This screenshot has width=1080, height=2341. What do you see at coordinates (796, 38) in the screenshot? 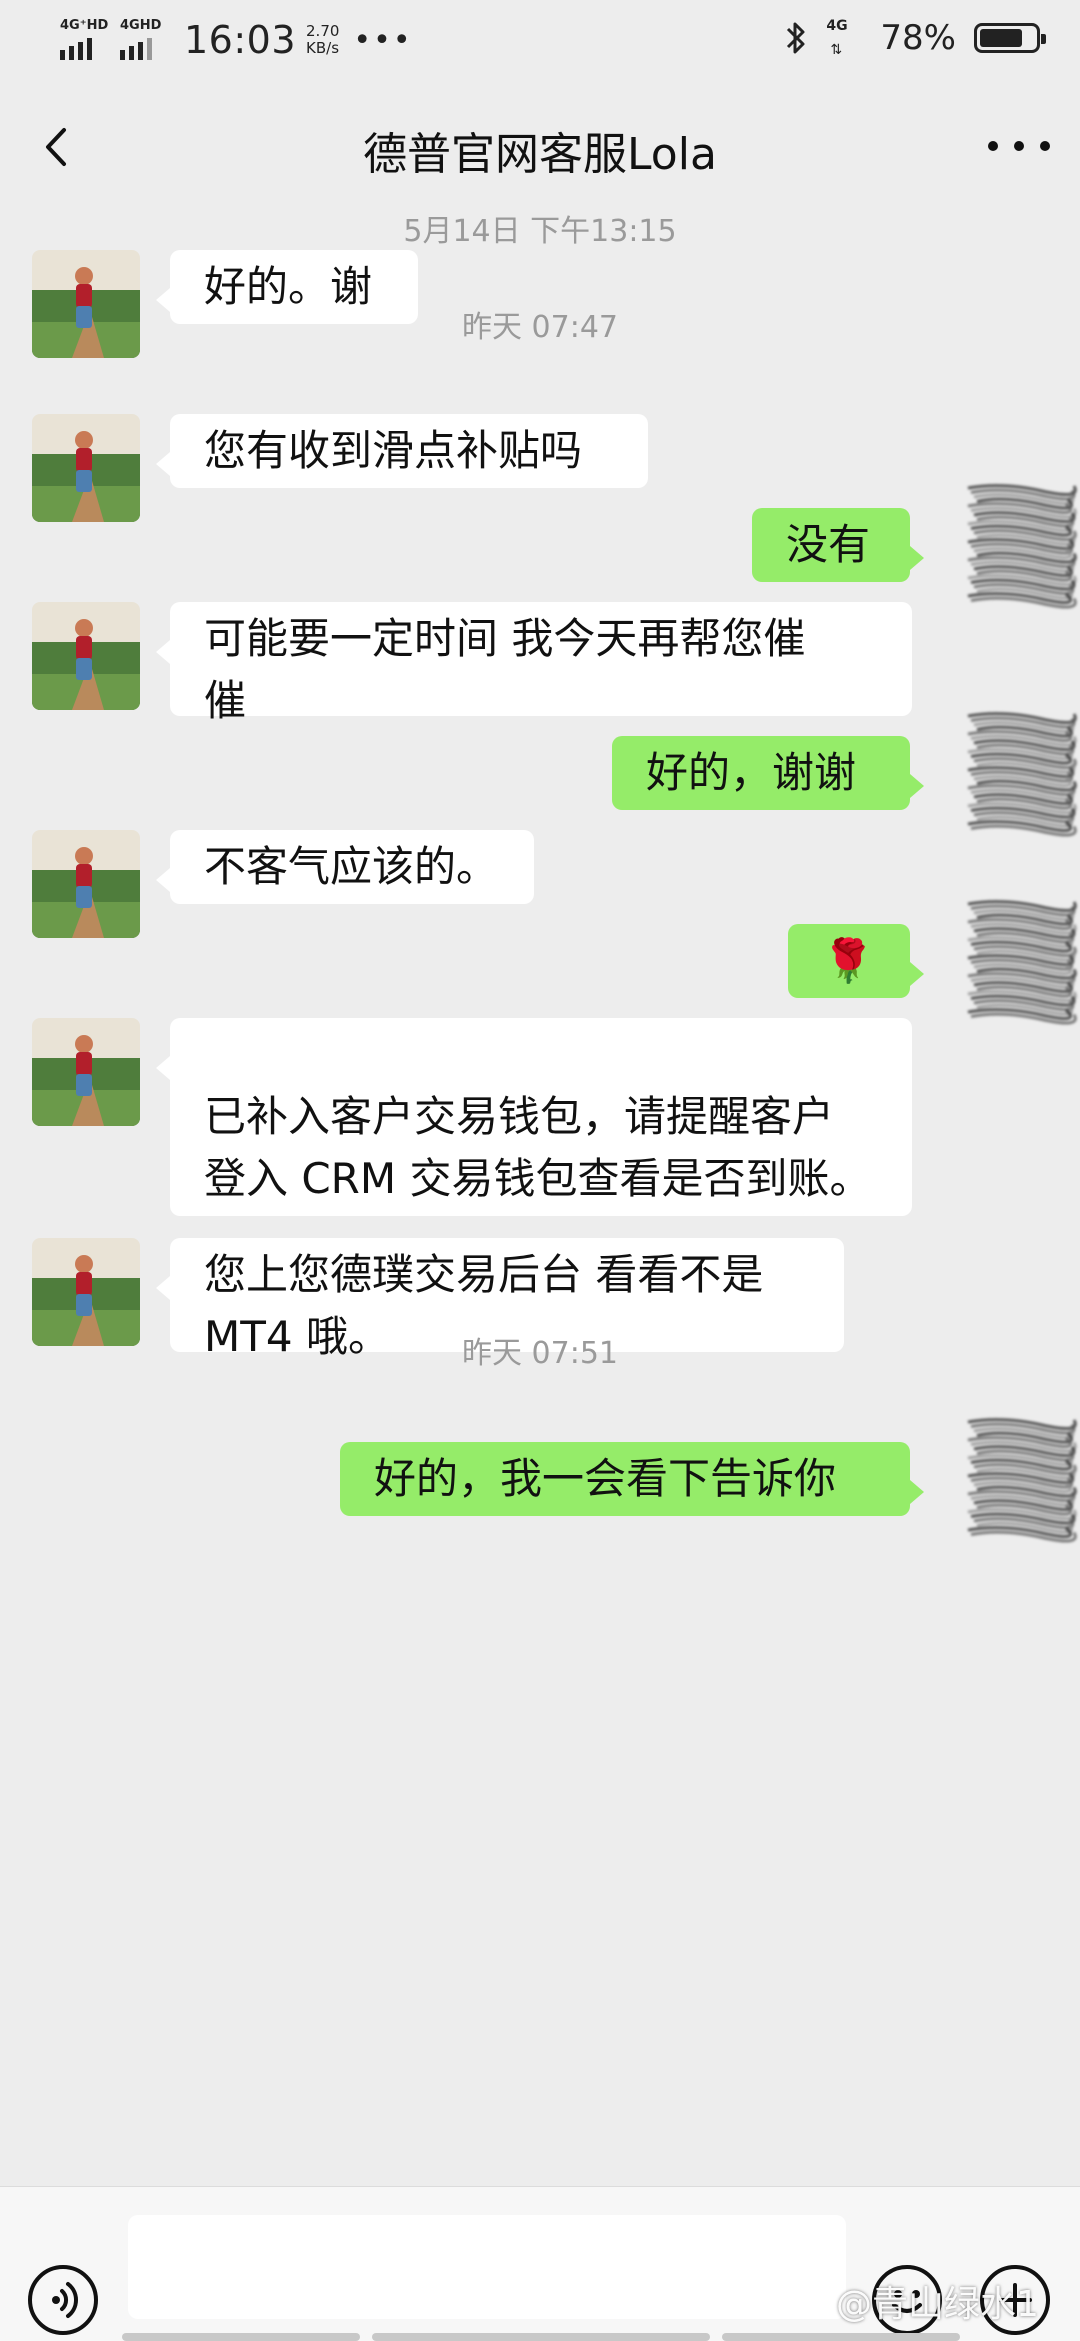
I see `bluetooth-icon` at bounding box center [796, 38].